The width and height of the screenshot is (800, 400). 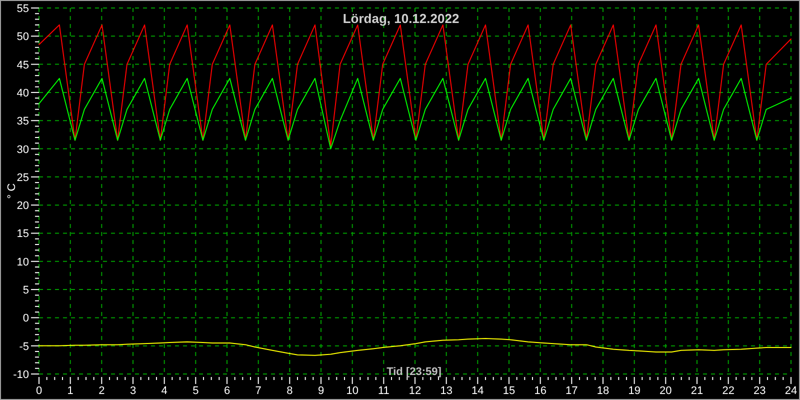 I want to click on tick-label: 24, so click(x=791, y=391).